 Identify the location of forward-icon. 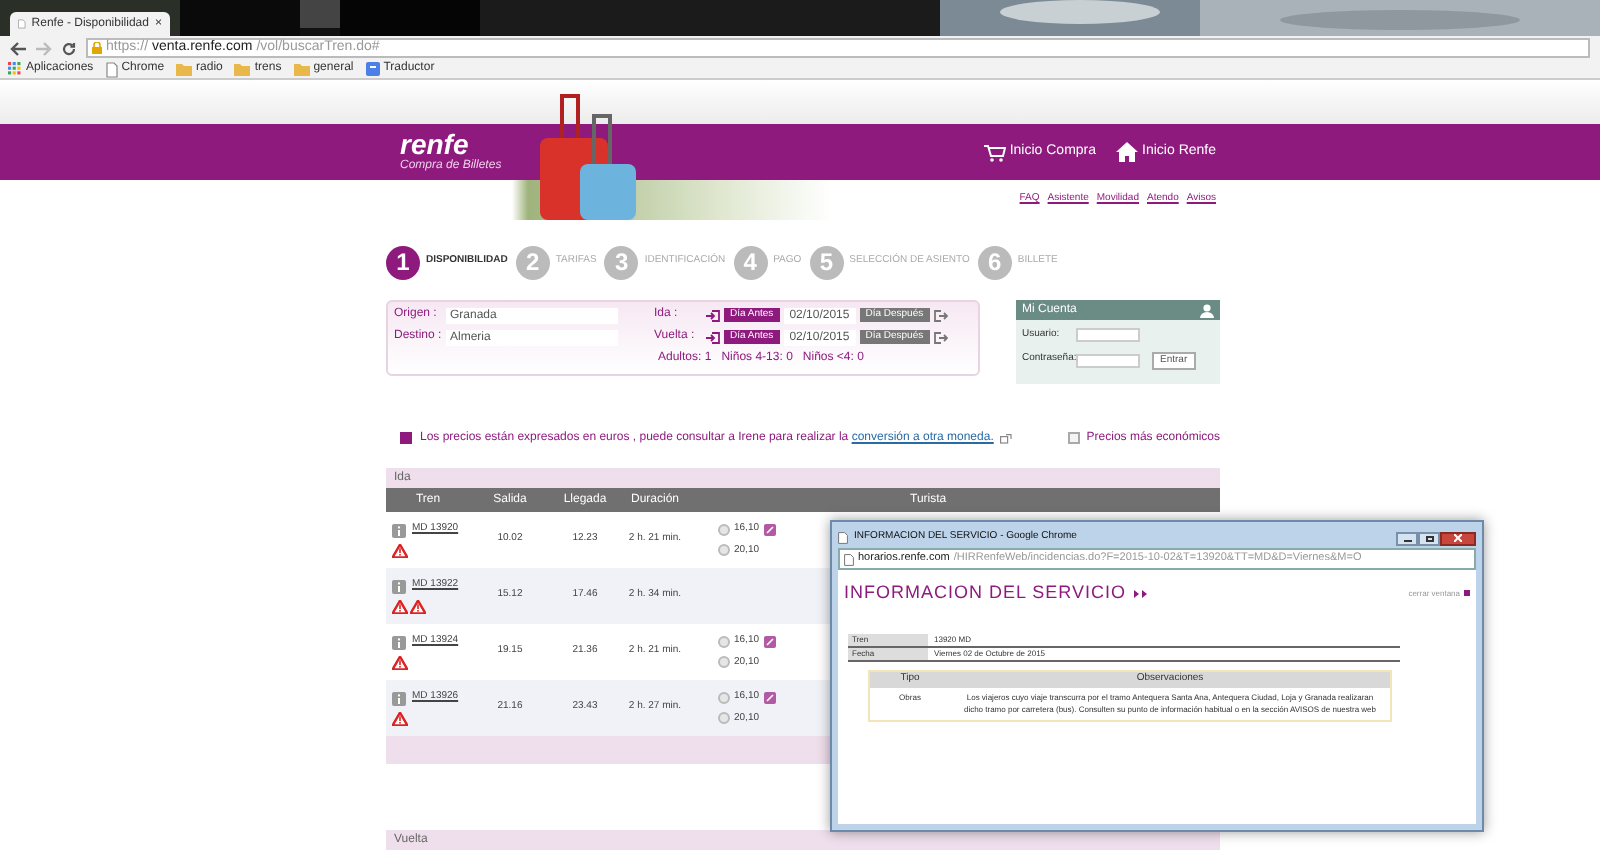
(44, 48).